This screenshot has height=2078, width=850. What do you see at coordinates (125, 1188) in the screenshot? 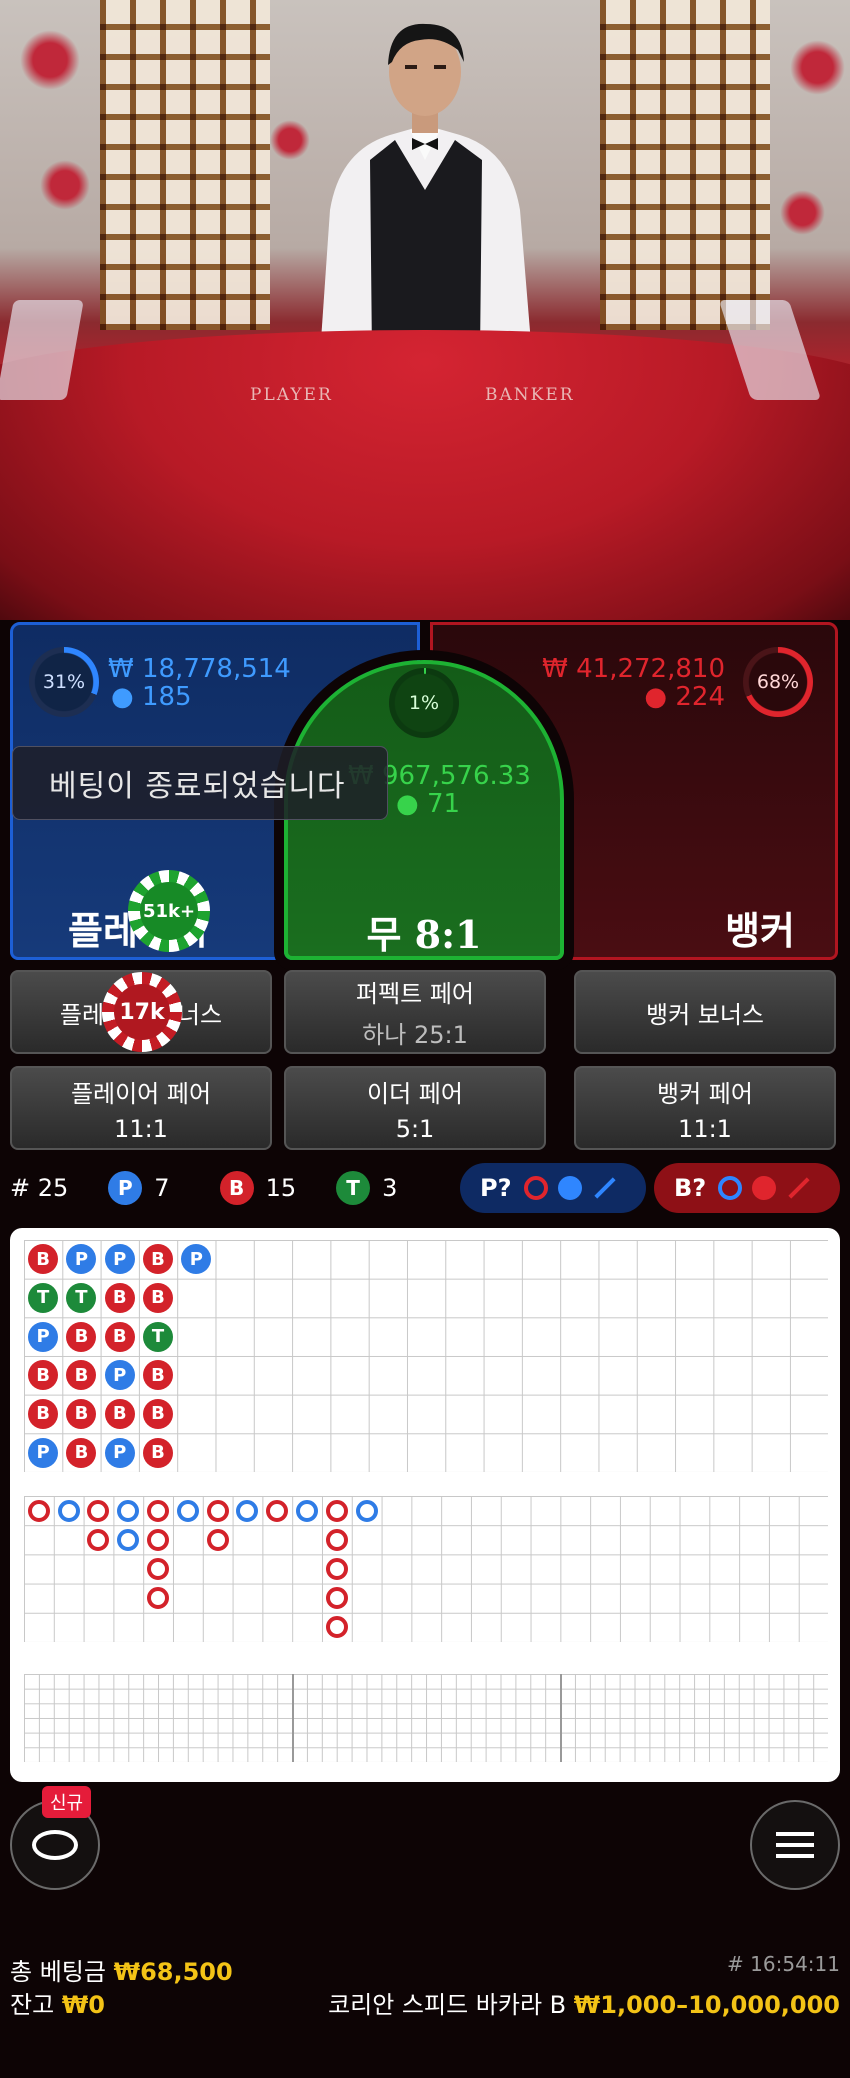
I see `player-badge-icon: P` at bounding box center [125, 1188].